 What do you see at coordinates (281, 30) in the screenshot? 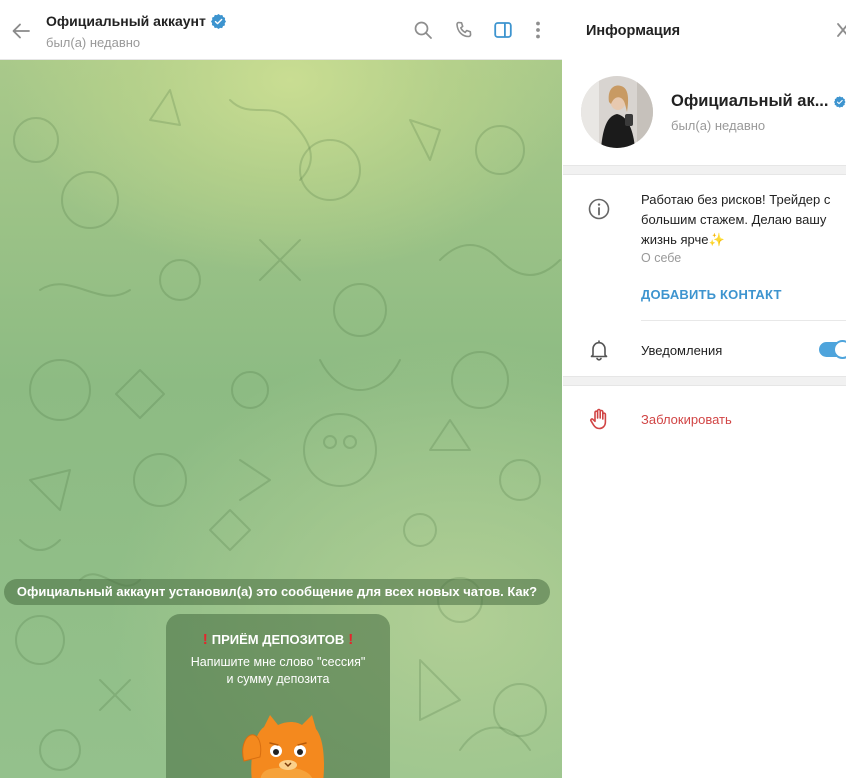
I see `chat-header: Официальный аккаунт был(а) недавно` at bounding box center [281, 30].